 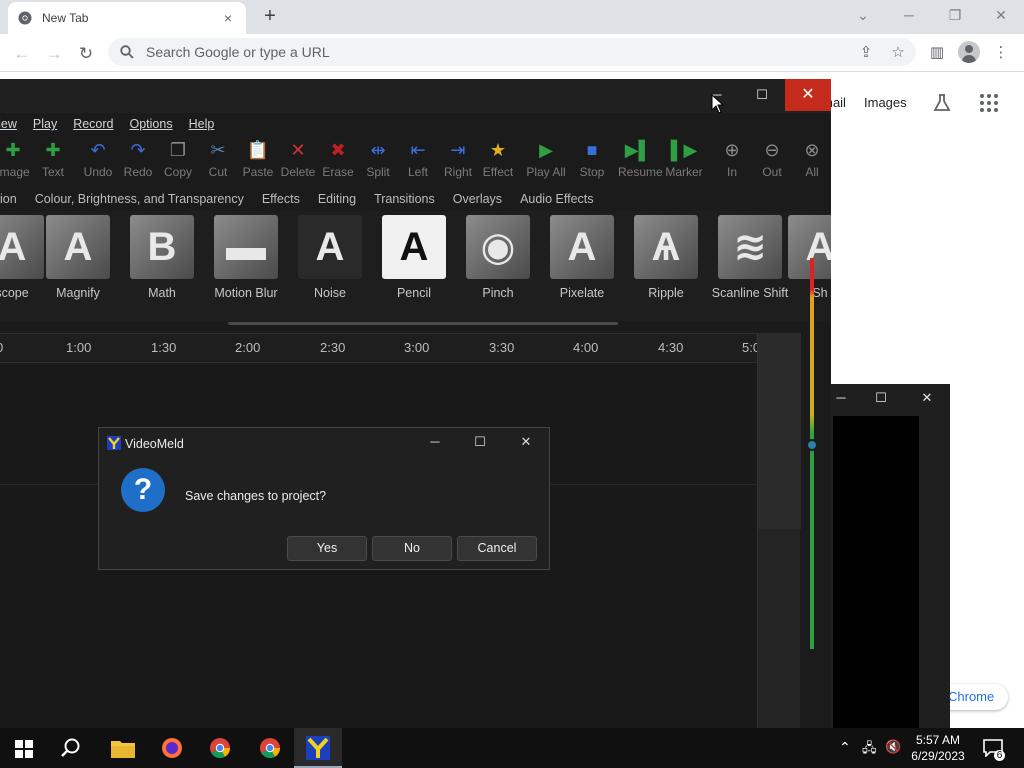 What do you see at coordinates (898, 53) in the screenshot?
I see `bookmark-star-icon: ☆` at bounding box center [898, 53].